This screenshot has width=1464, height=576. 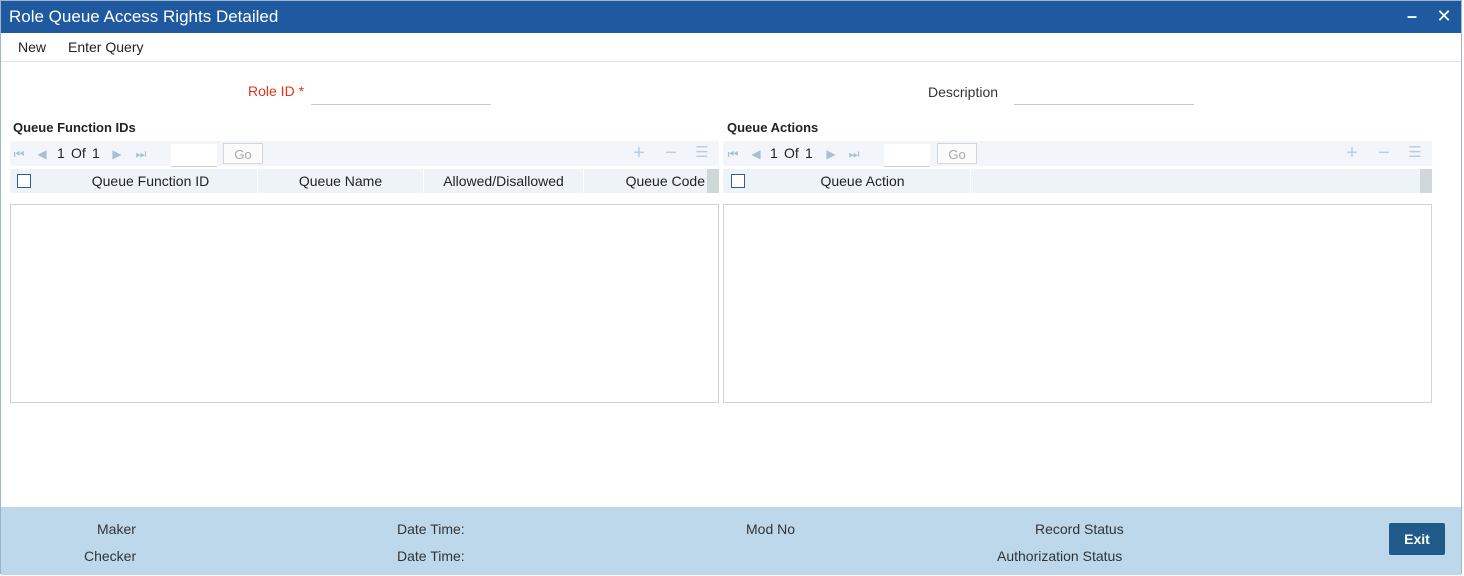 I want to click on new-button: New, so click(x=32, y=47).